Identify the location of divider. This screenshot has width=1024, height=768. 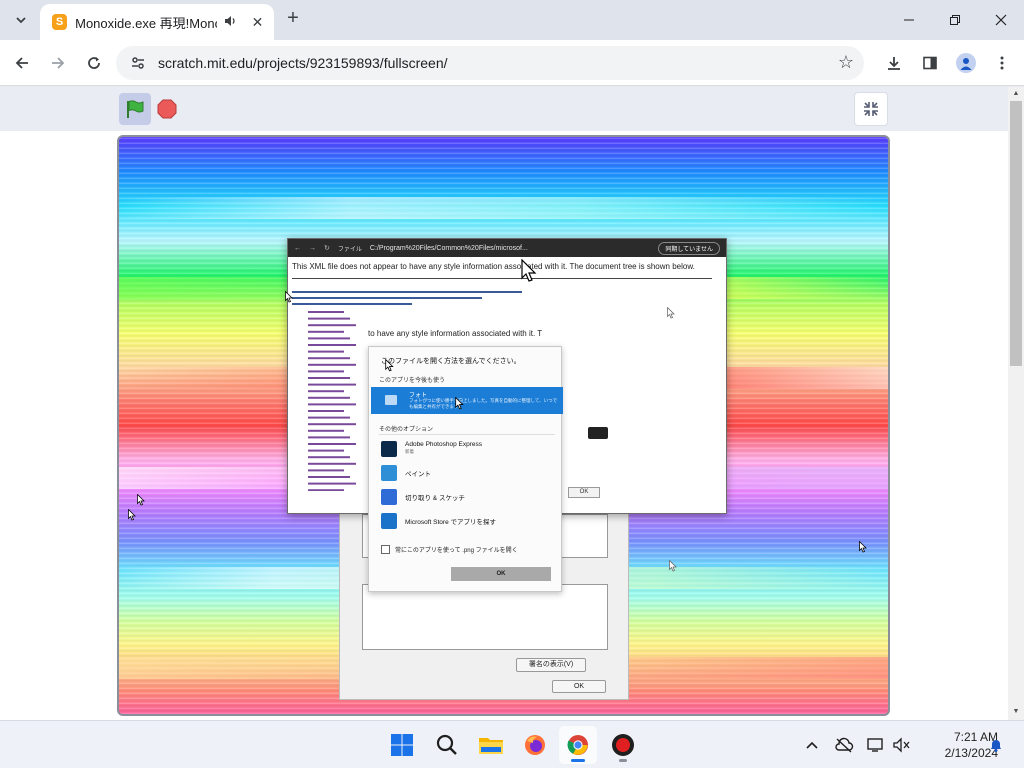
(467, 434).